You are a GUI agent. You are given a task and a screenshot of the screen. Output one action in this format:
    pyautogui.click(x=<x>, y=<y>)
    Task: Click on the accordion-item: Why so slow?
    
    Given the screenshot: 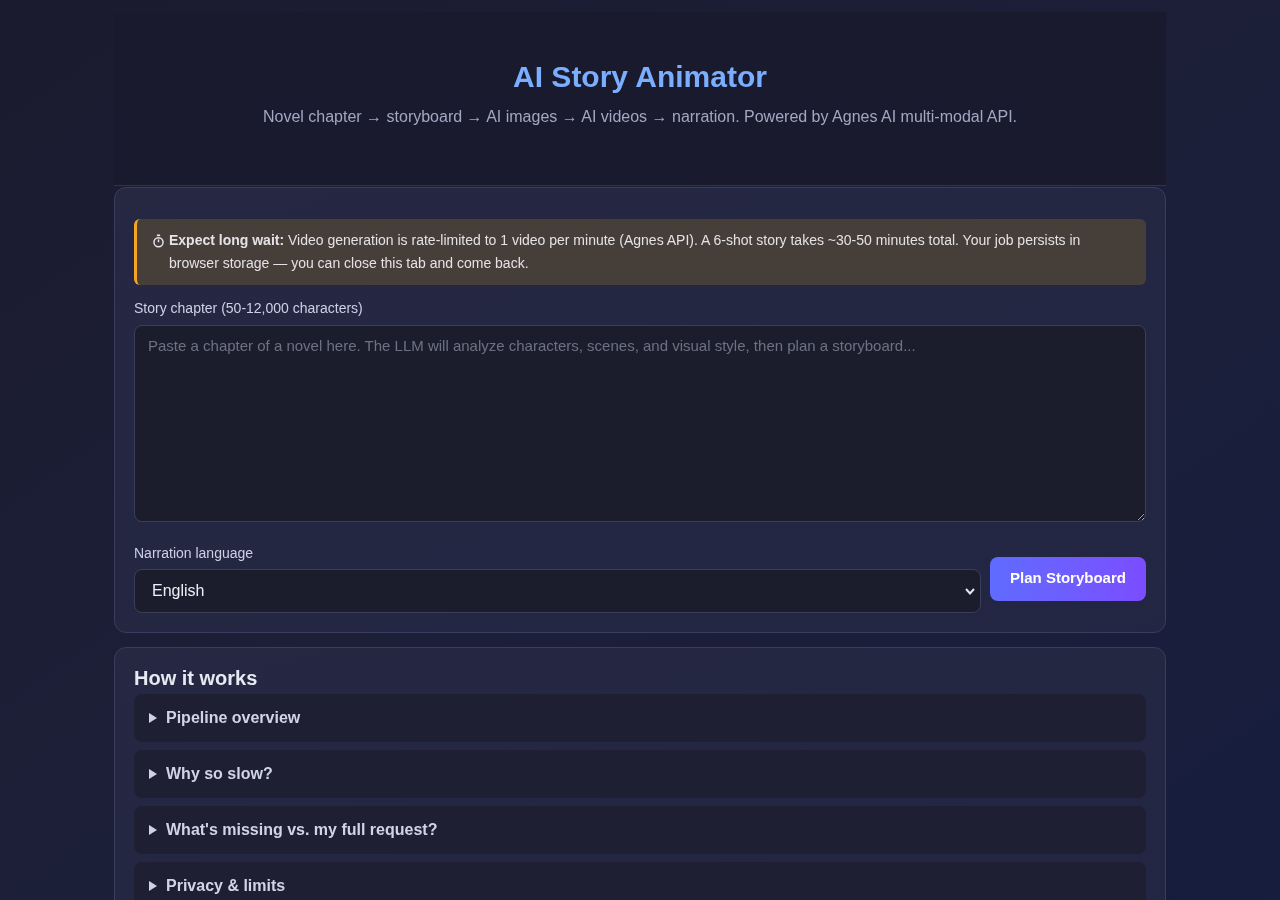 What is the action you would take?
    pyautogui.click(x=640, y=774)
    